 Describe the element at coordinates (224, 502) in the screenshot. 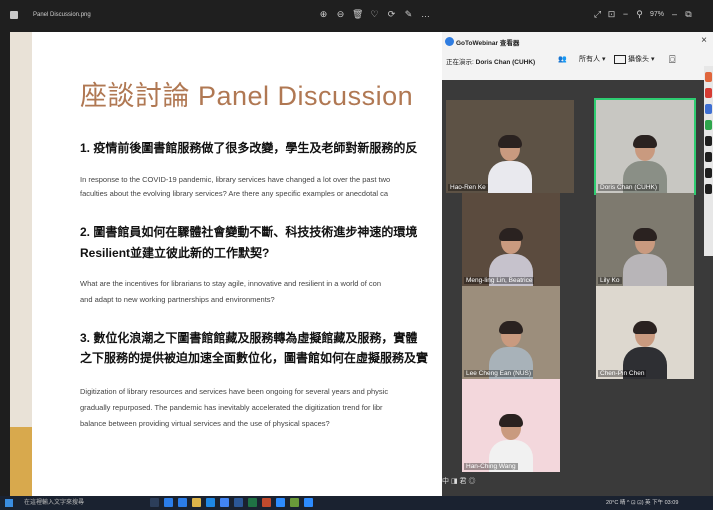

I see `chrome-icon` at that location.